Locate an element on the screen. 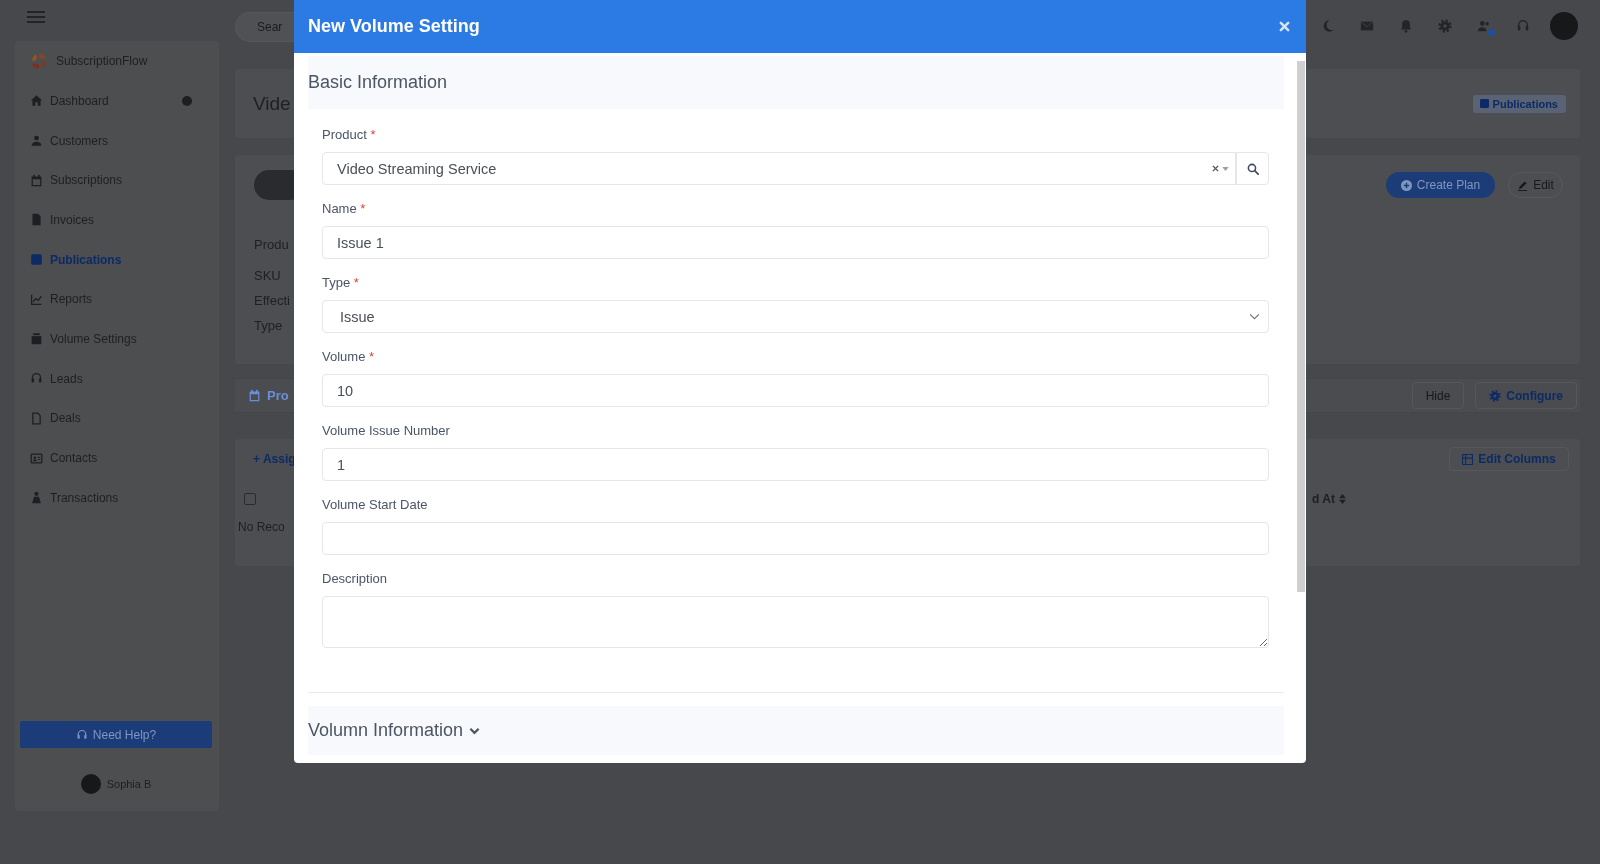  scrollbar-thumb is located at coordinates (1301, 326).